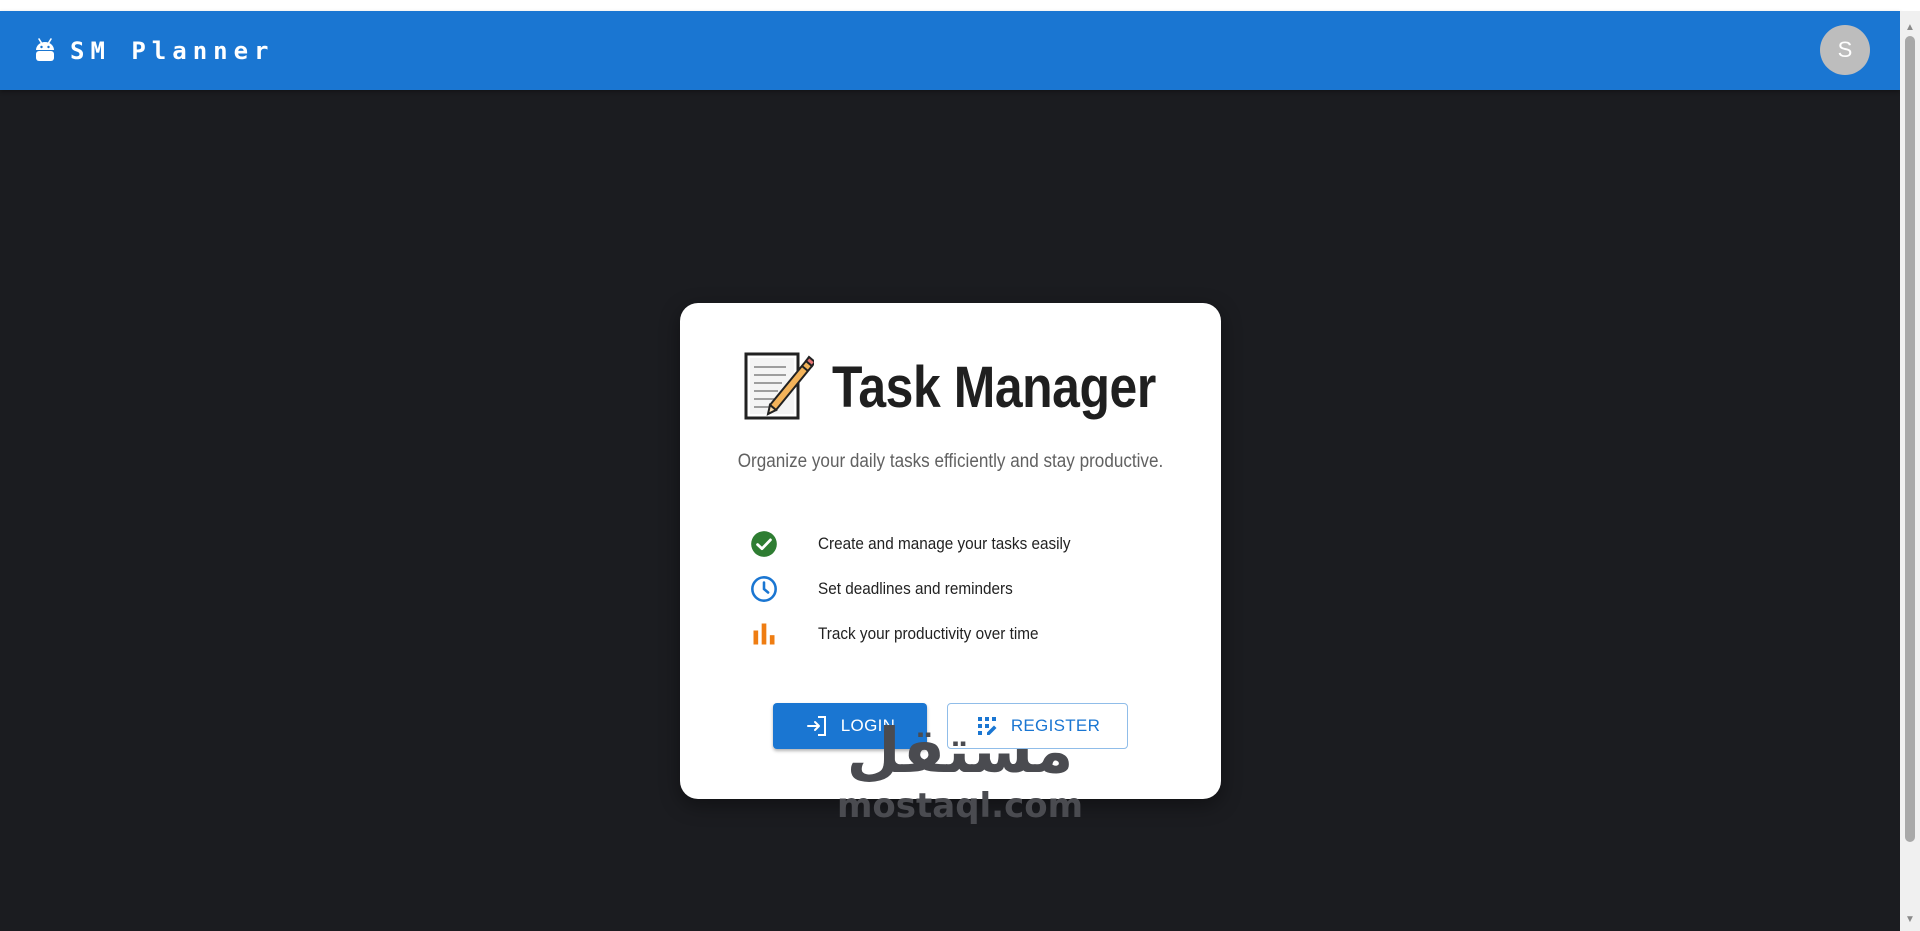 The image size is (1920, 931). Describe the element at coordinates (816, 726) in the screenshot. I see `login-icon` at that location.